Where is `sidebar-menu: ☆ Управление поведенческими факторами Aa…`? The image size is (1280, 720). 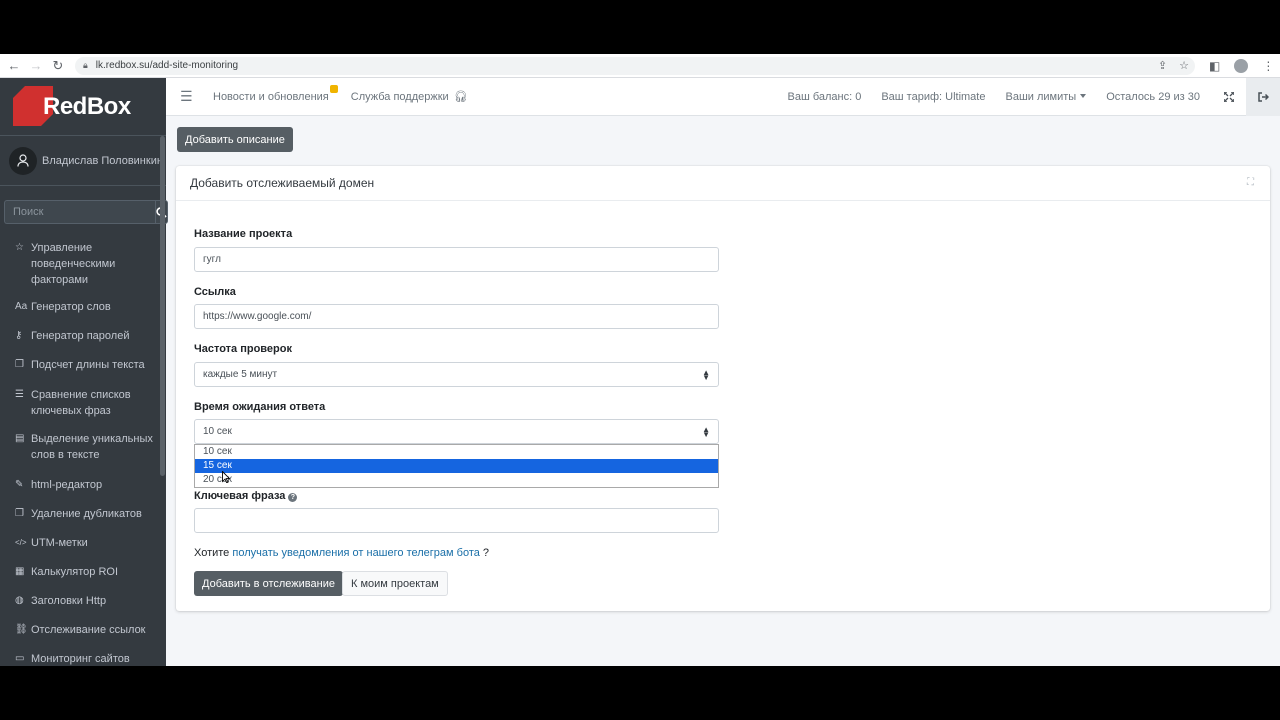
sidebar-menu: ☆ Управление поведенческими факторами Aa… is located at coordinates (83, 450).